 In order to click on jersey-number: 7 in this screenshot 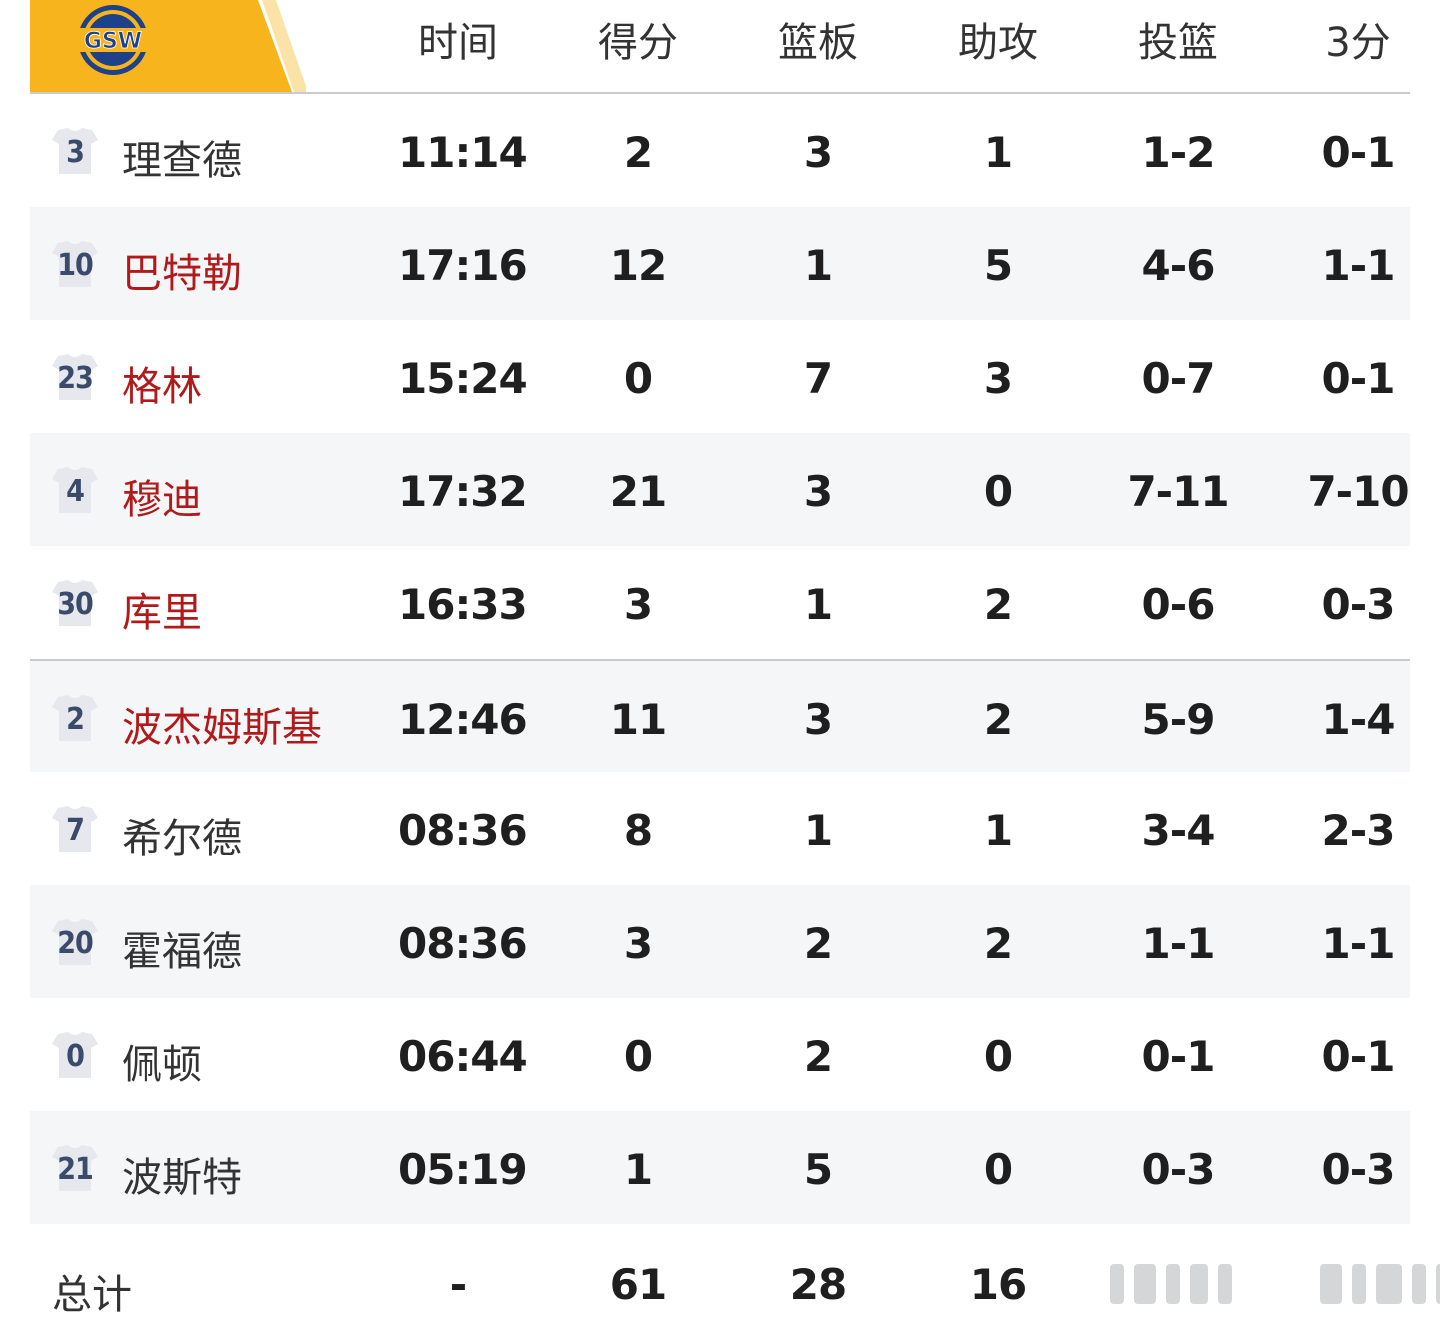, I will do `click(75, 830)`.